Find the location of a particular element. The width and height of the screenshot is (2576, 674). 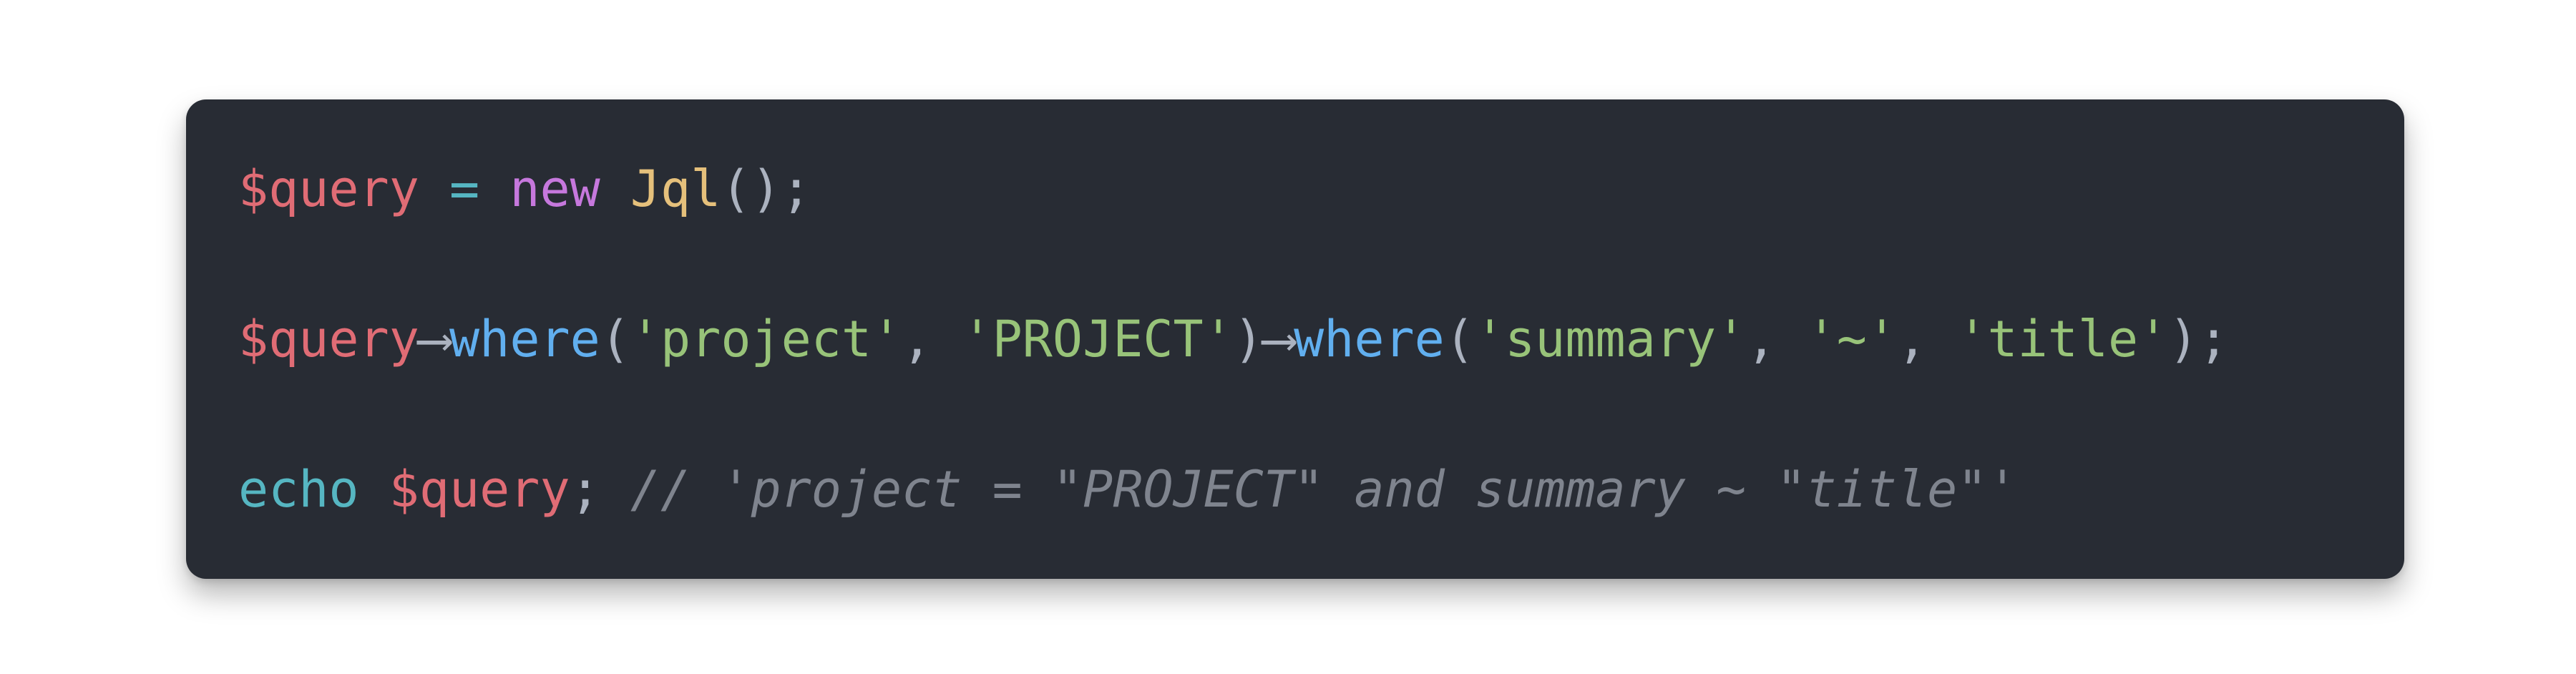

string-token: 'summary' is located at coordinates (1610, 339).